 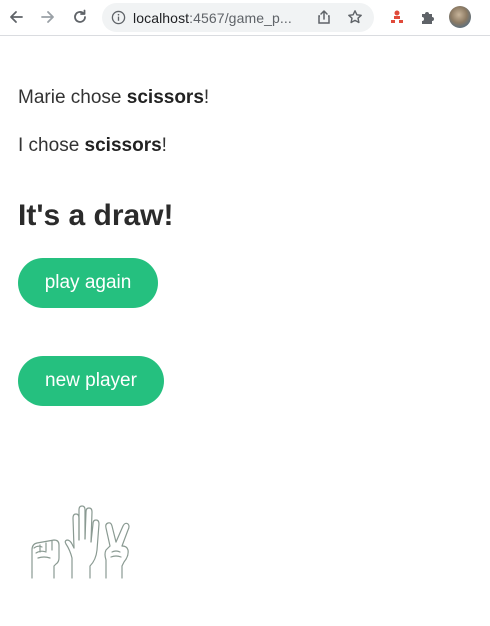 What do you see at coordinates (91, 381) in the screenshot?
I see `new-player-button: new player` at bounding box center [91, 381].